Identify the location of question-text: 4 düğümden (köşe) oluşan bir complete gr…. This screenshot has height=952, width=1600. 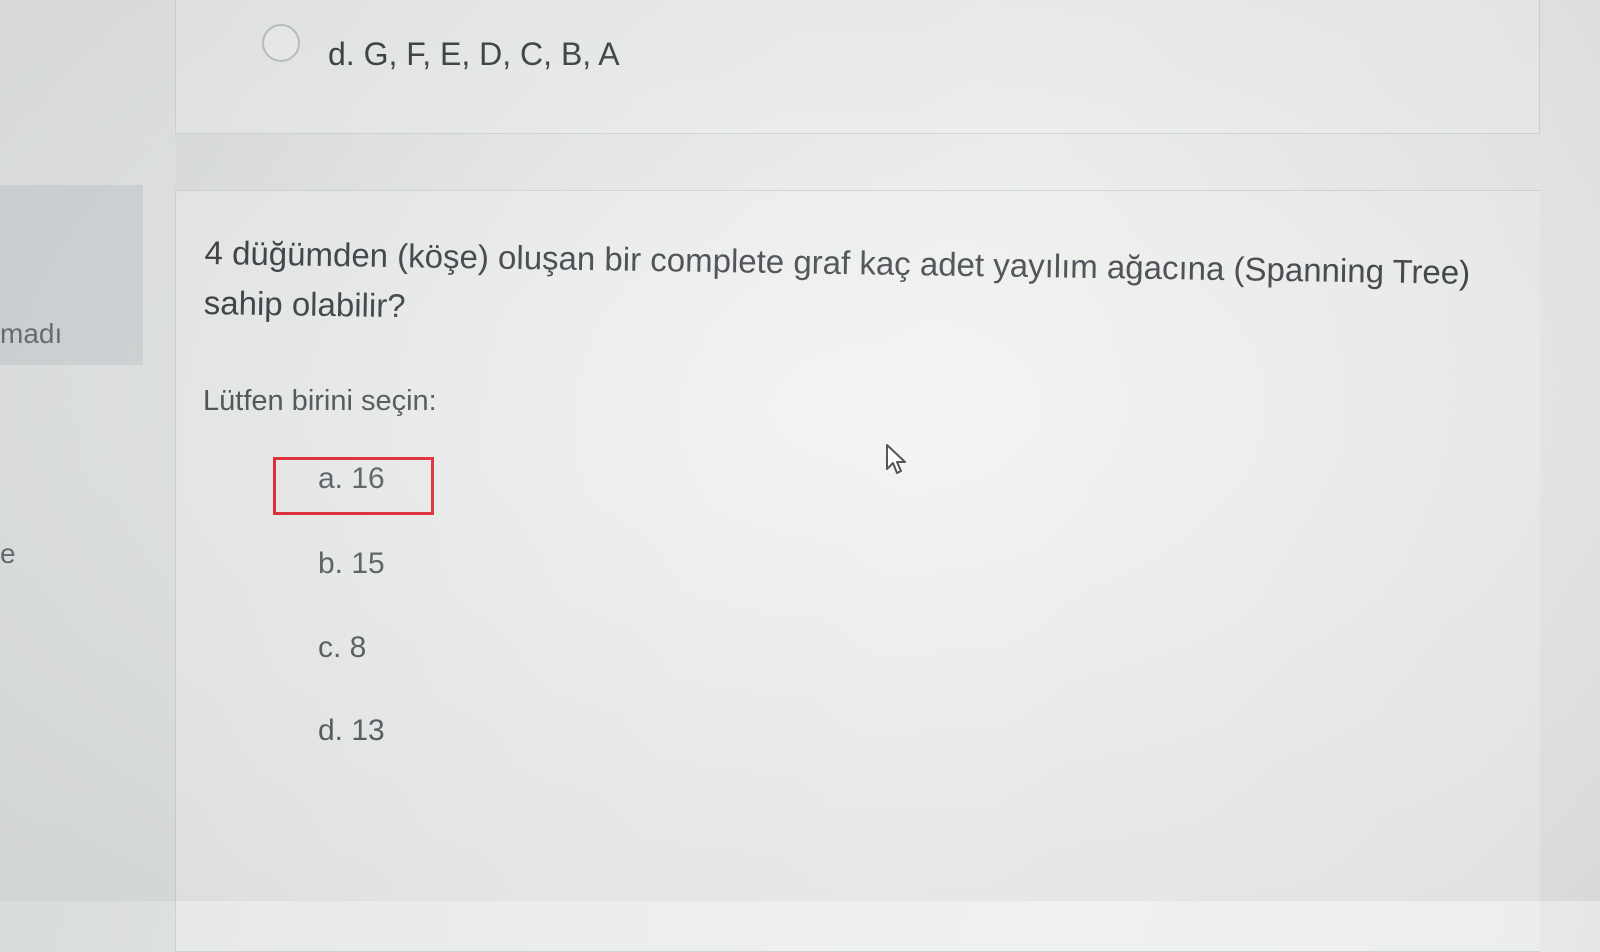
(837, 279).